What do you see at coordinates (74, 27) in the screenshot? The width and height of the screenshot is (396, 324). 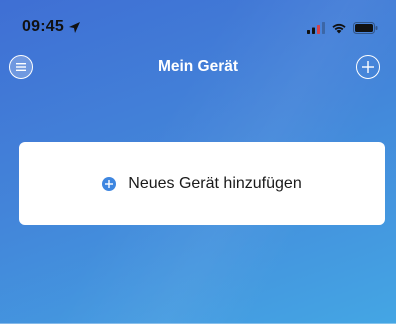 I see `location-arrow-icon` at bounding box center [74, 27].